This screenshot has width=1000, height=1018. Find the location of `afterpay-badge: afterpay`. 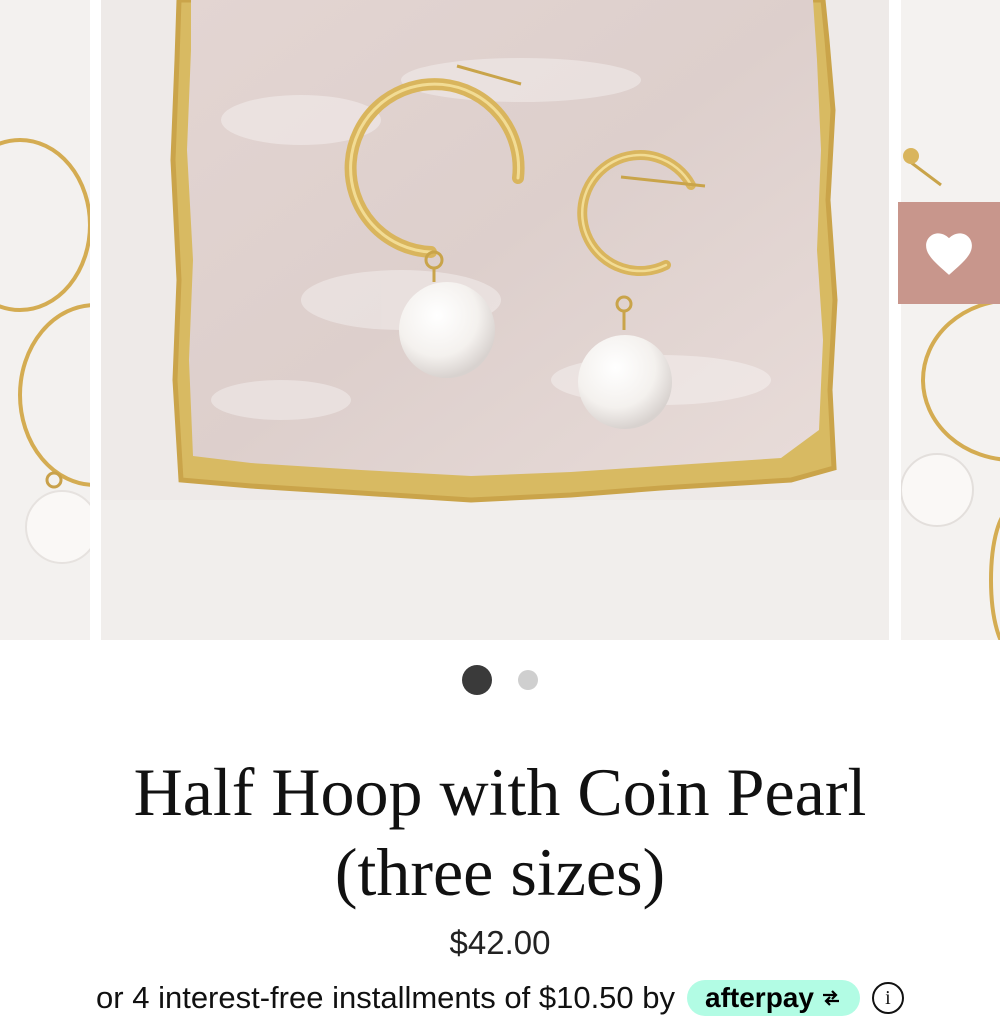

afterpay-badge: afterpay is located at coordinates (773, 998).